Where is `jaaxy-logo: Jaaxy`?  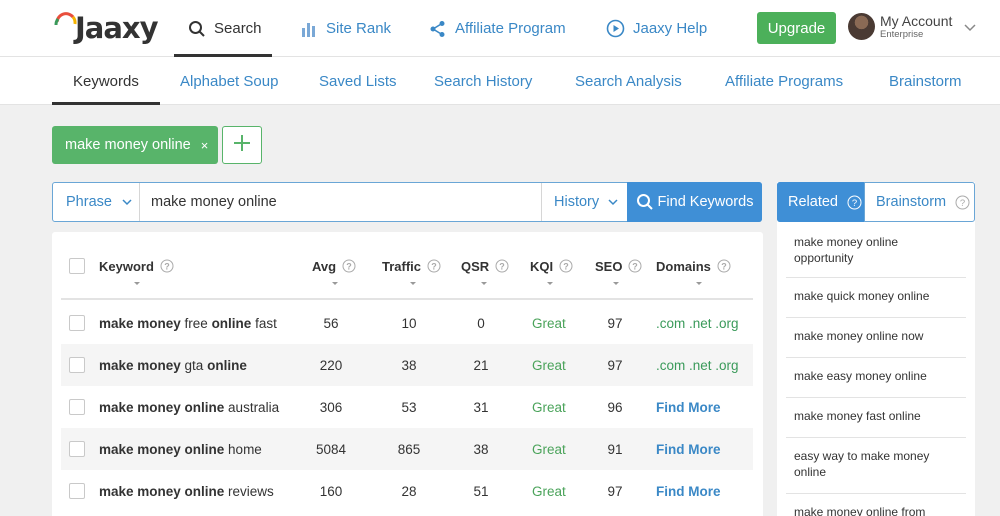
jaaxy-logo: Jaaxy is located at coordinates (106, 27).